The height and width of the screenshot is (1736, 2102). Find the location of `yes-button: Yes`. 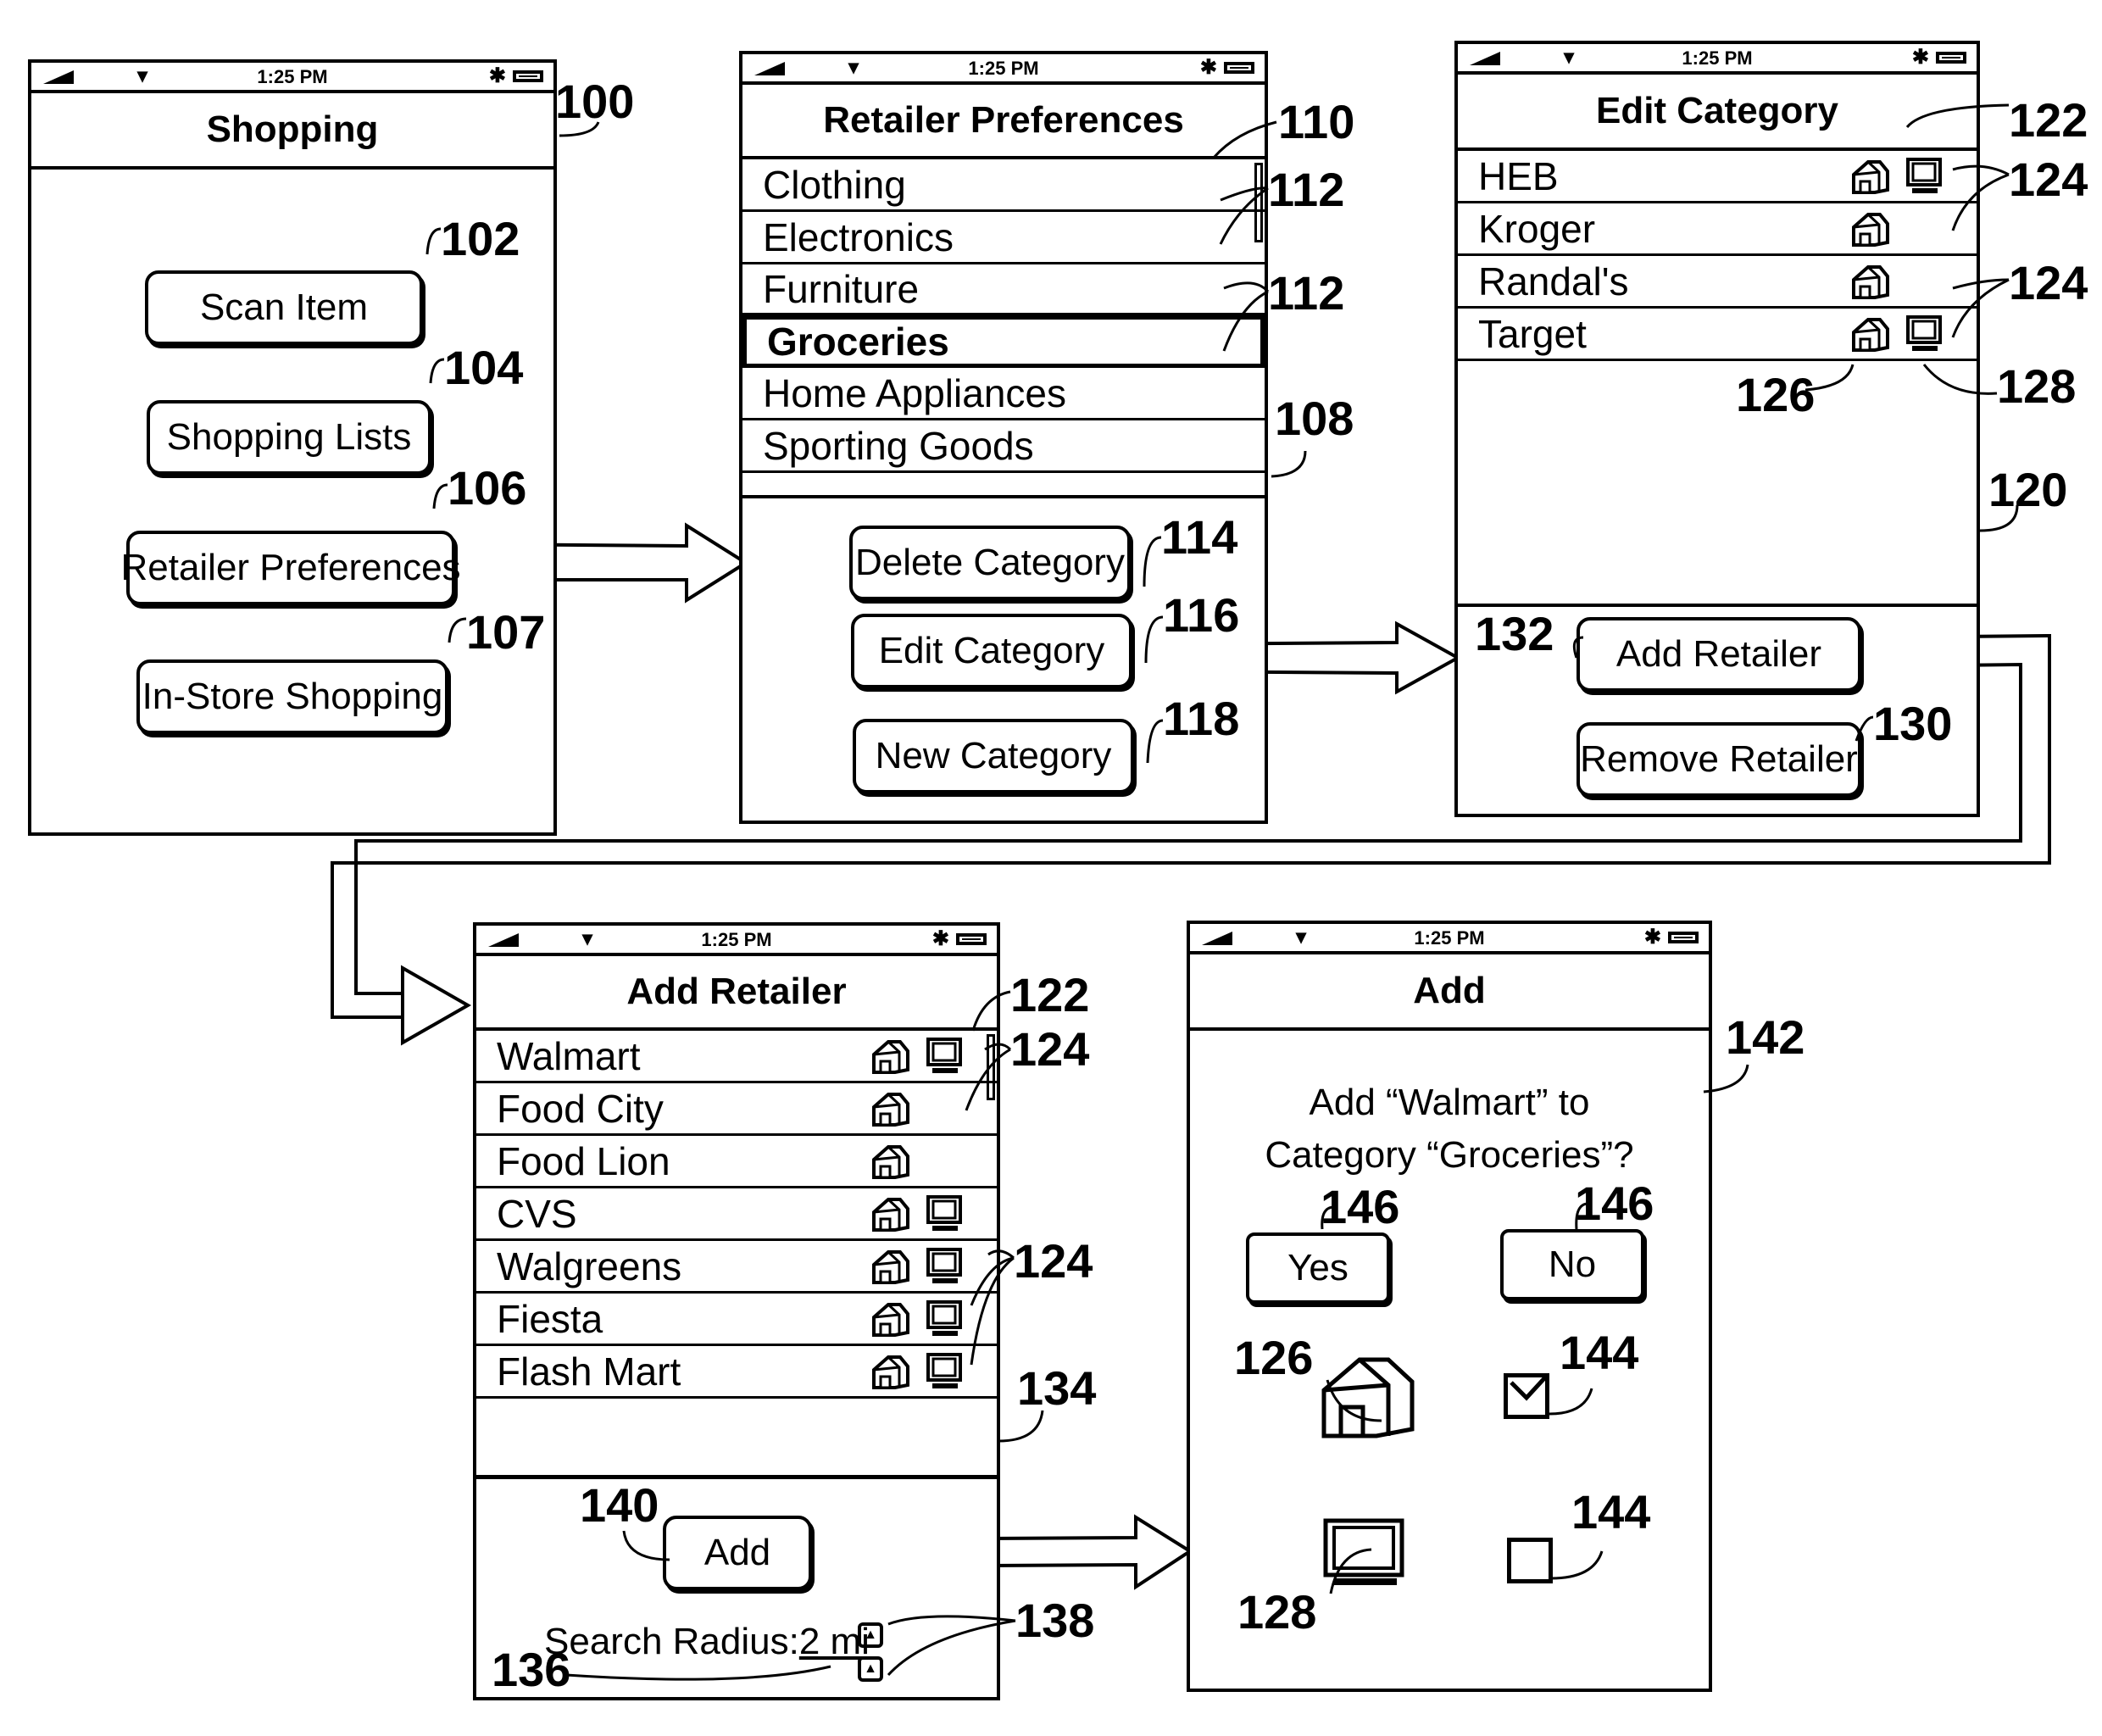

yes-button: Yes is located at coordinates (1318, 1268).